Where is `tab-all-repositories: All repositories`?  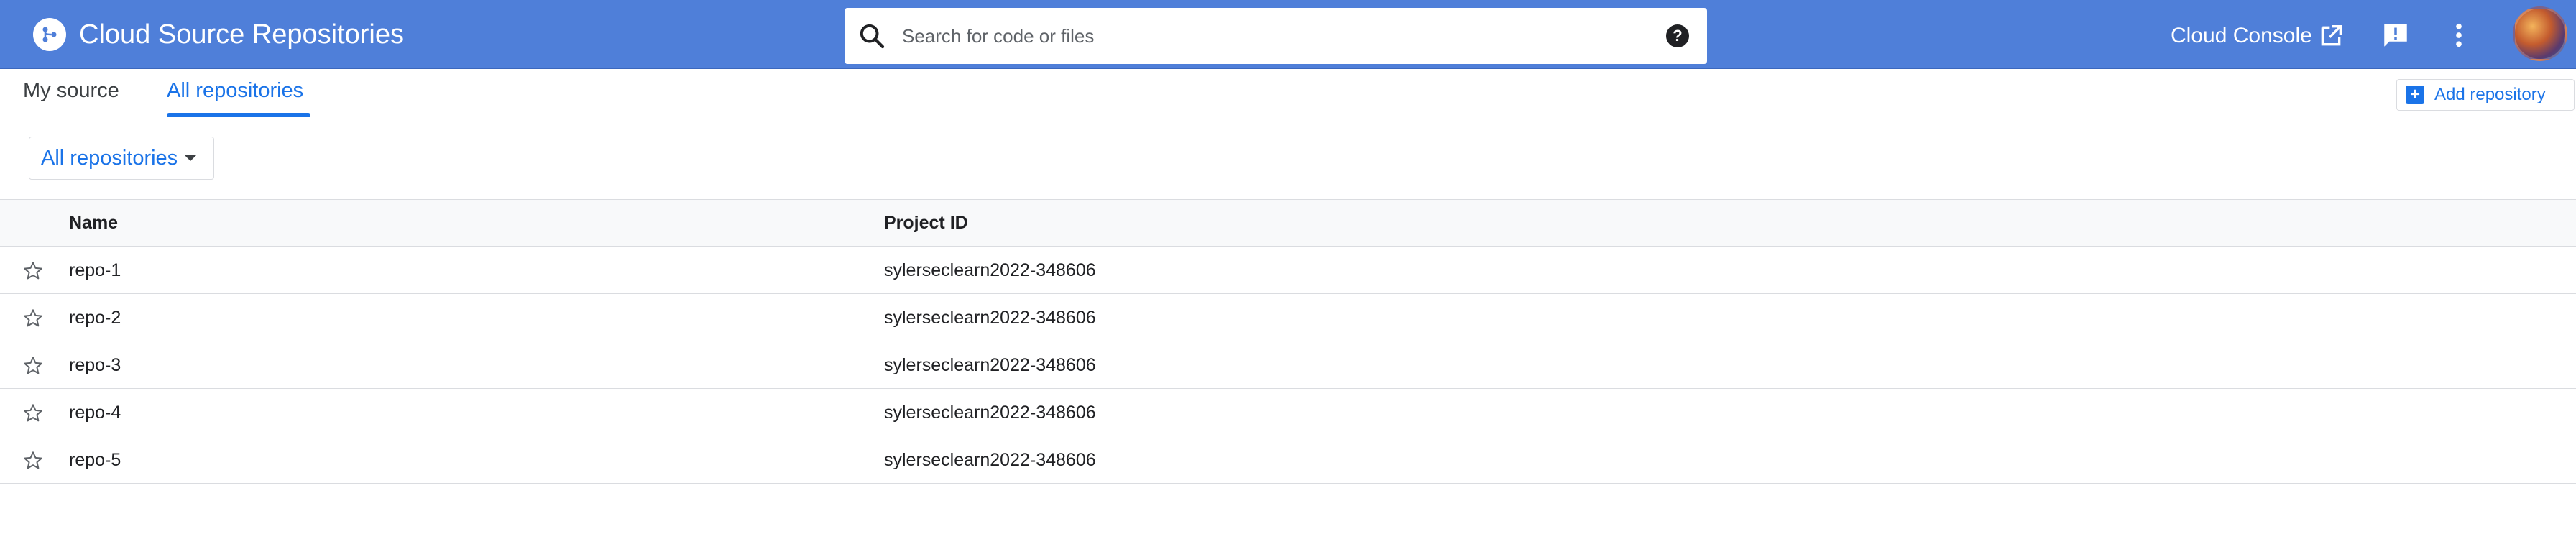 tab-all-repositories: All repositories is located at coordinates (235, 91).